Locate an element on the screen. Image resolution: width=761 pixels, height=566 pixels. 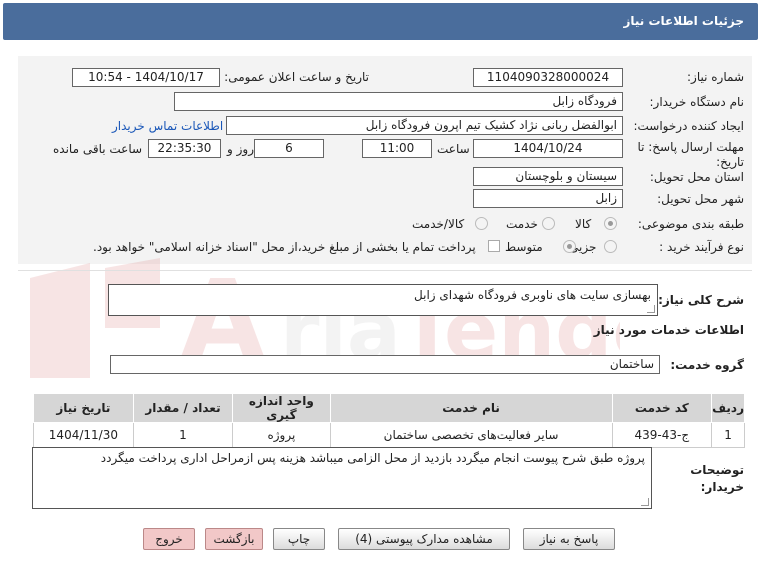
service-group-field: ساختمان is located at coordinates (385, 364).